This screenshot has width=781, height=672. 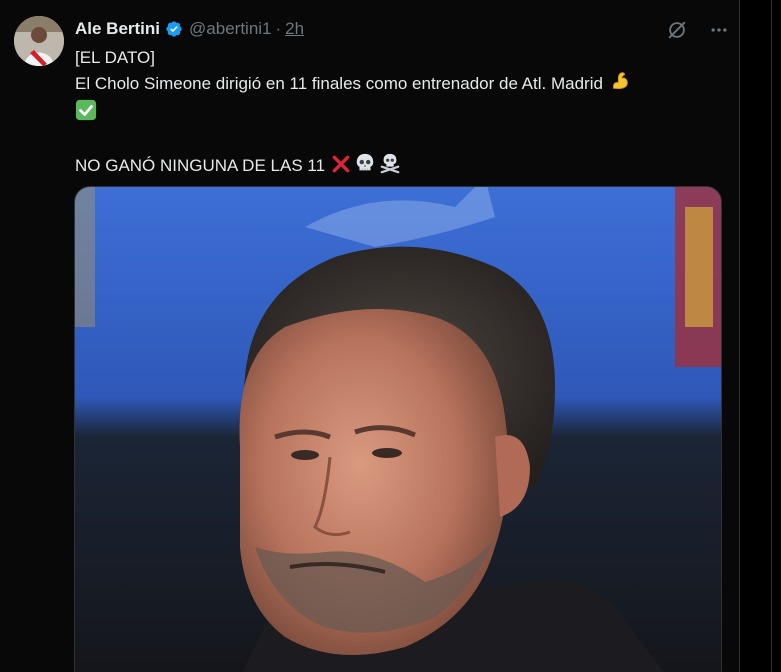 What do you see at coordinates (390, 166) in the screenshot?
I see `skull-crossbones-icon` at bounding box center [390, 166].